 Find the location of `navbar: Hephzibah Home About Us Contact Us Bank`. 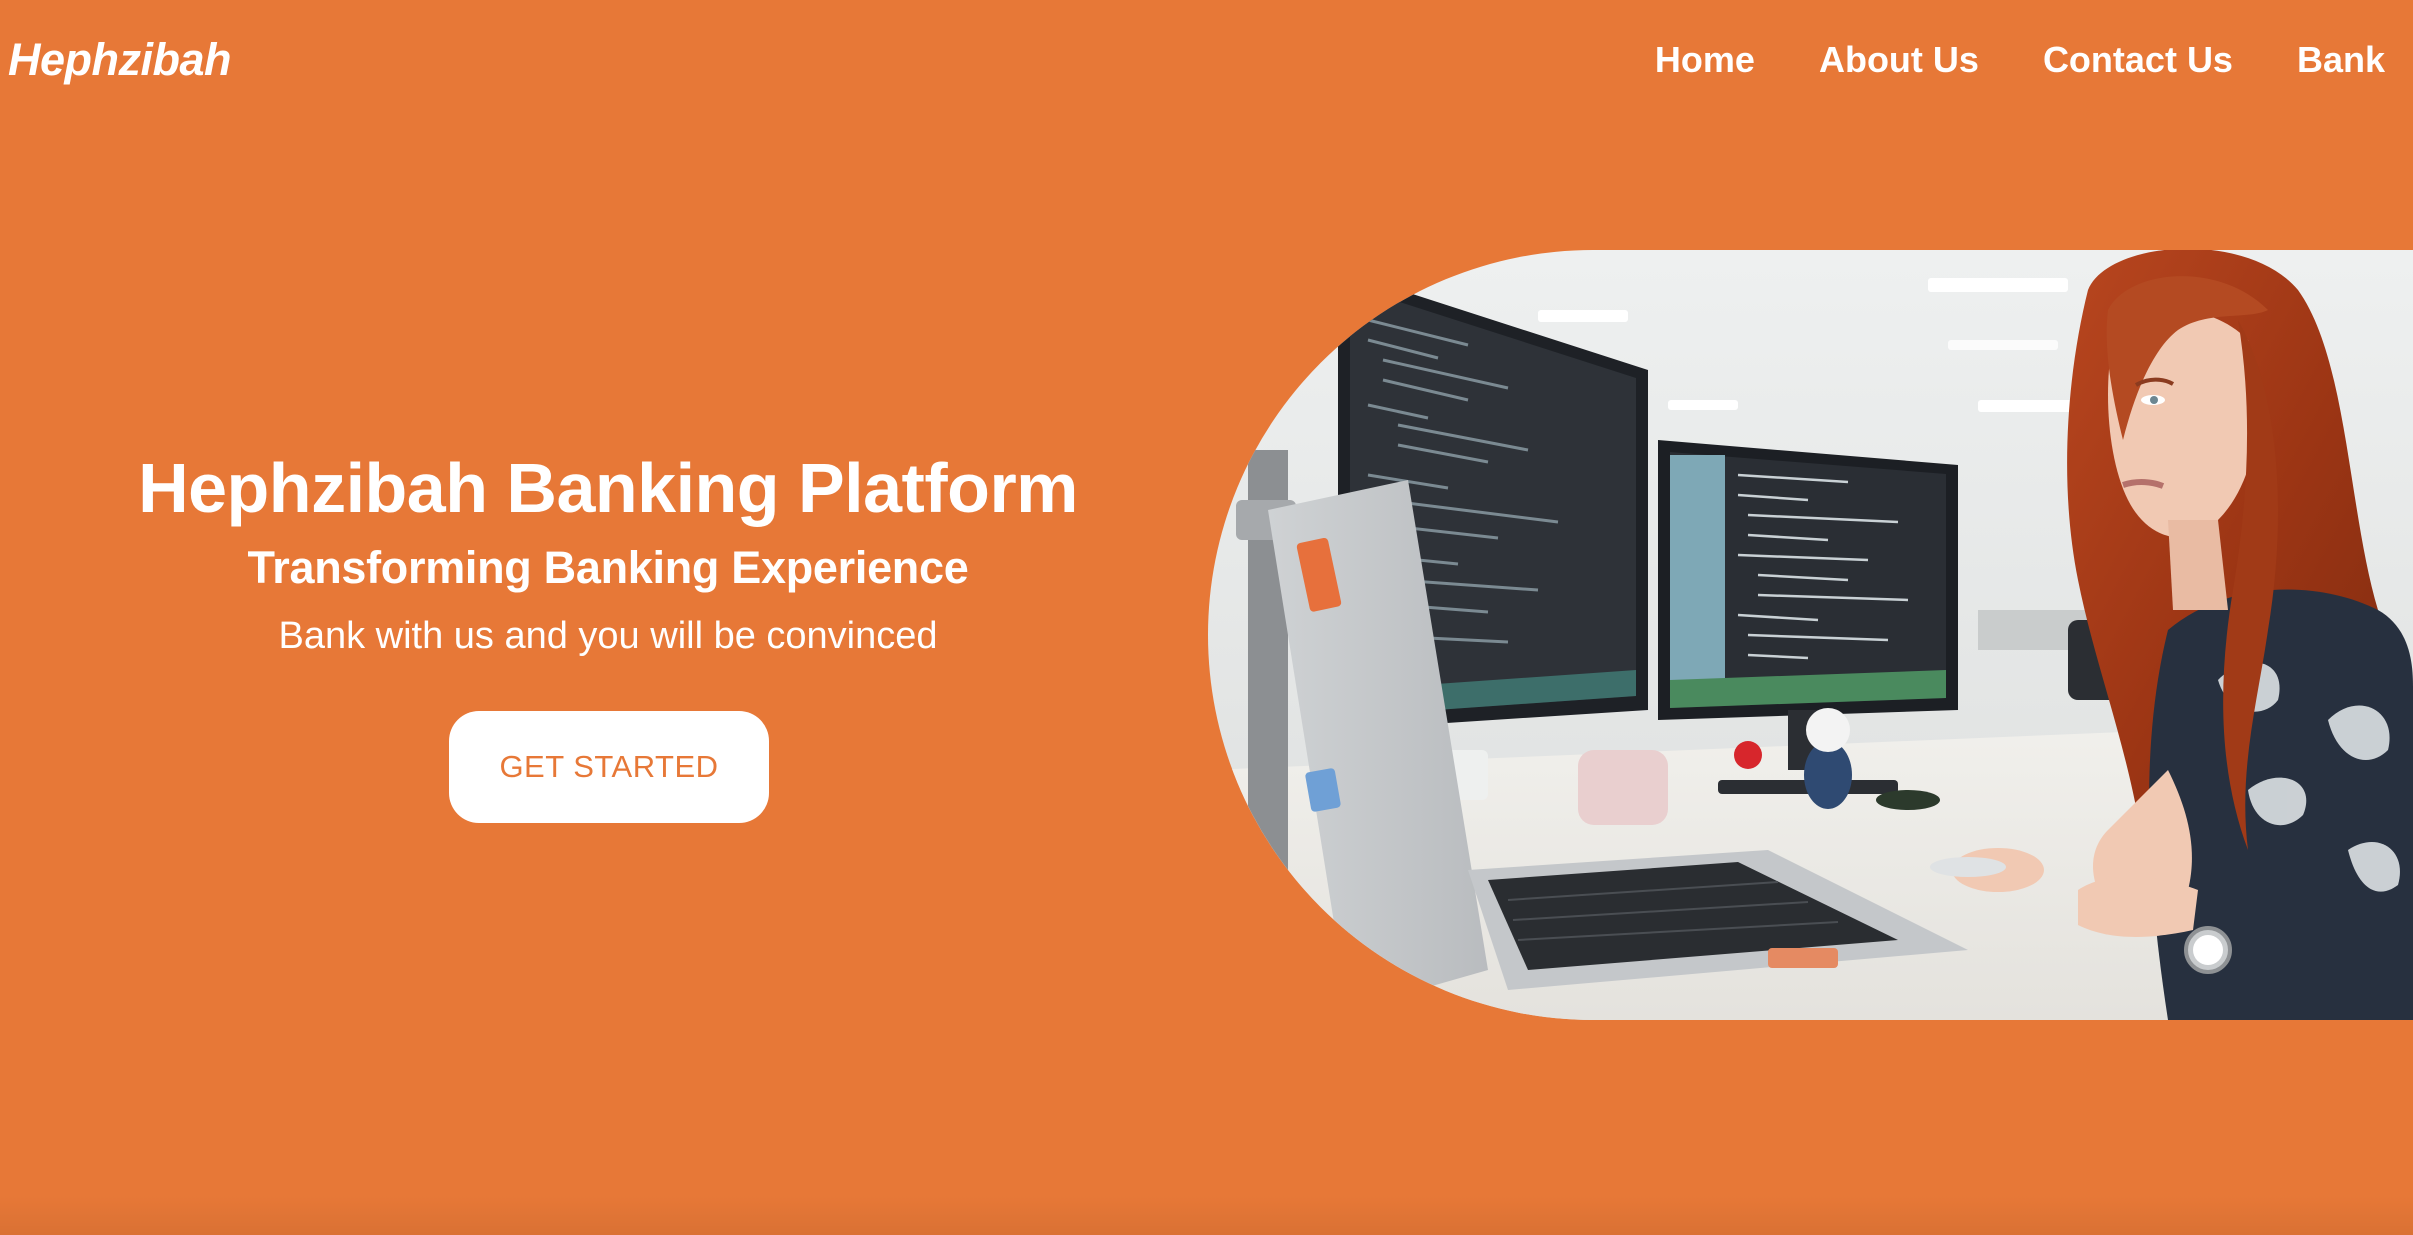

navbar: Hephzibah Home About Us Contact Us Bank is located at coordinates (1206, 60).